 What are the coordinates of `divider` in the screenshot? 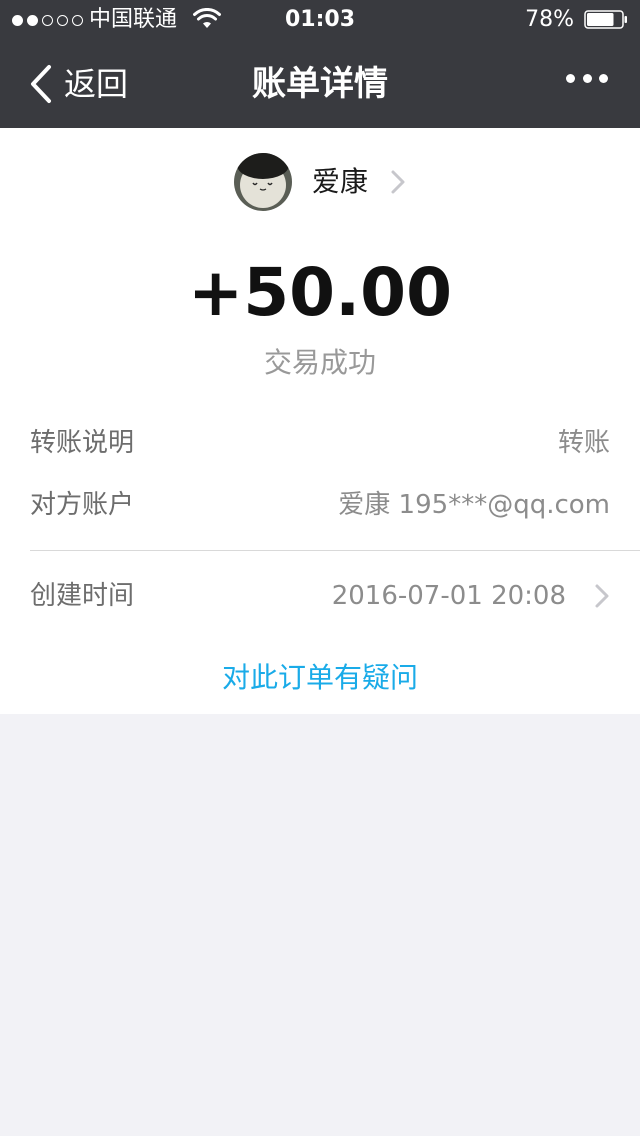 It's located at (335, 550).